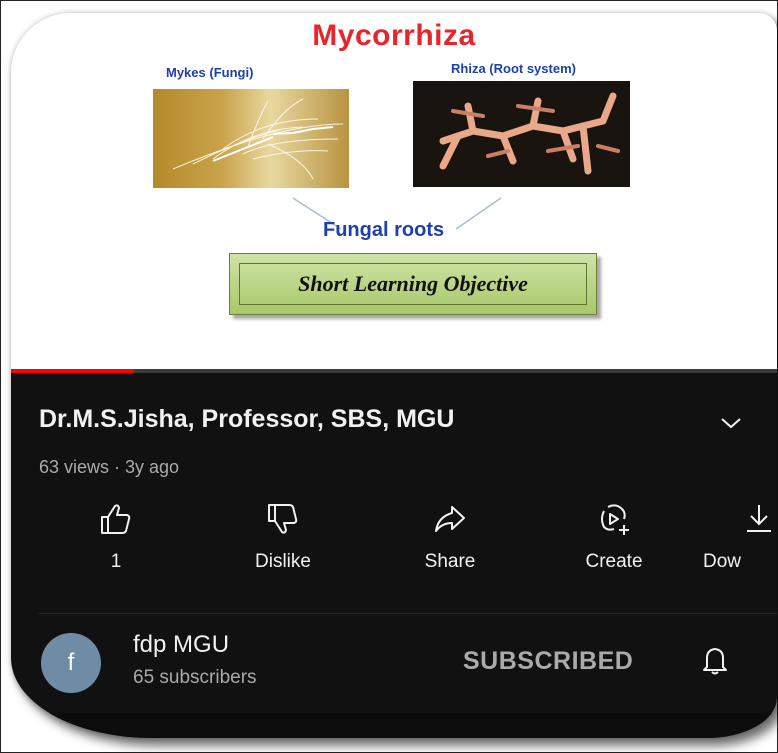  Describe the element at coordinates (394, 725) in the screenshot. I see `bottom-strip` at that location.